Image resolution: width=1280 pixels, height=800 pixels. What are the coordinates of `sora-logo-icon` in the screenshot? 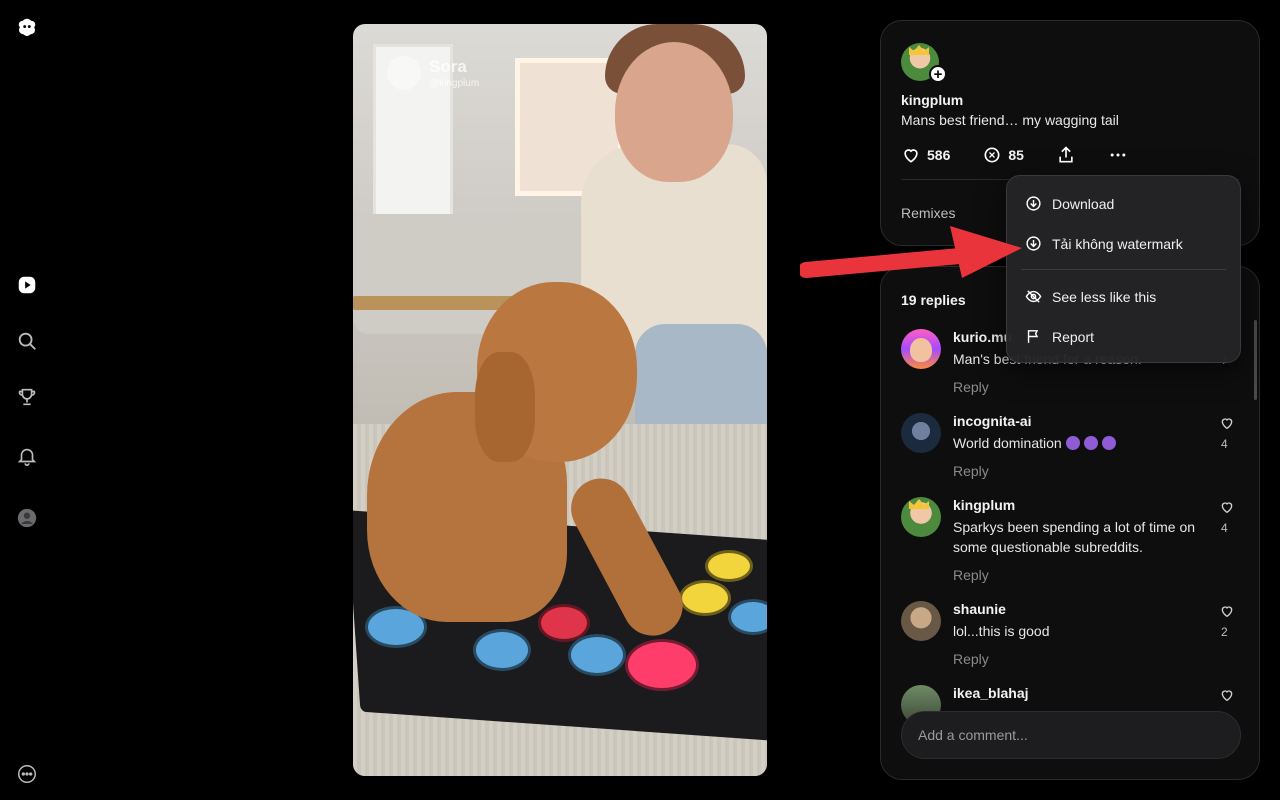 It's located at (27, 27).